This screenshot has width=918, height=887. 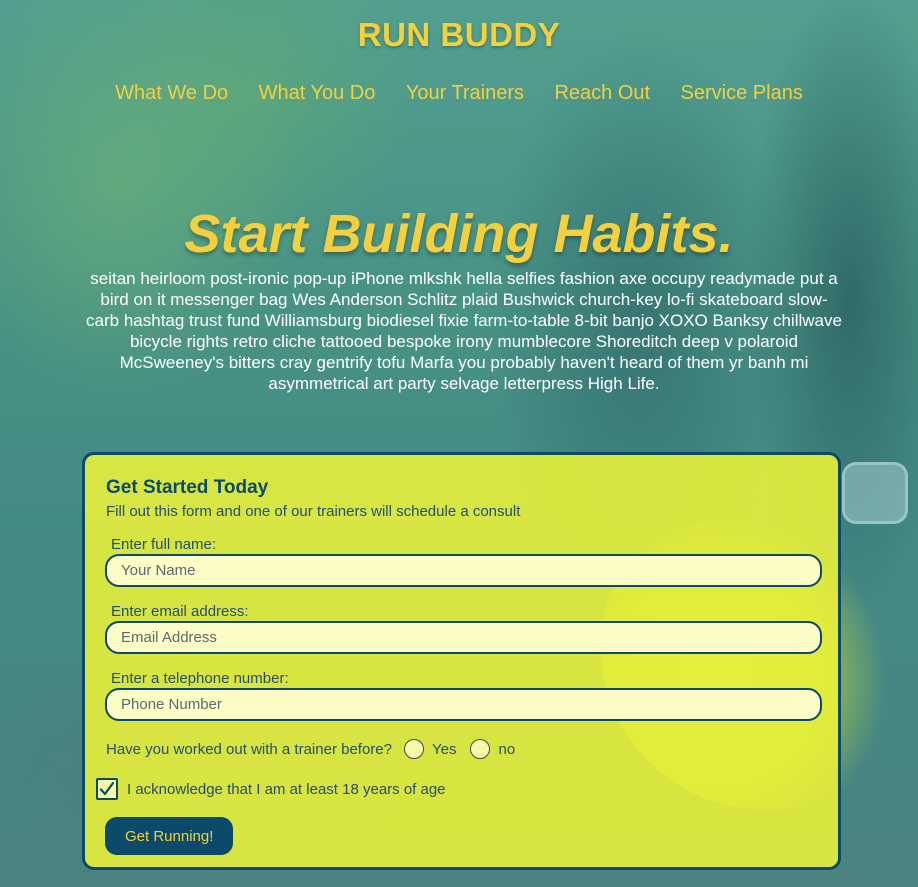 I want to click on hero-title: Start Building Habits., so click(x=459, y=234).